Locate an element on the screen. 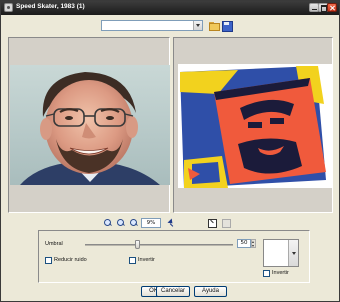 The width and height of the screenshot is (340, 302). app-icon is located at coordinates (8, 7).